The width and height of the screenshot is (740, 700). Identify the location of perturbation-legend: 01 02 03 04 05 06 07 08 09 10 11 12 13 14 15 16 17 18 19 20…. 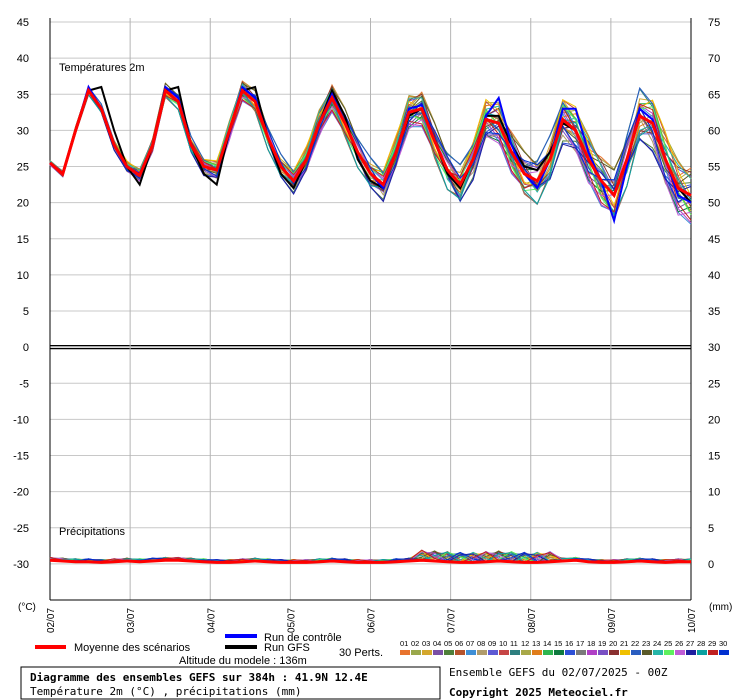
(564, 647).